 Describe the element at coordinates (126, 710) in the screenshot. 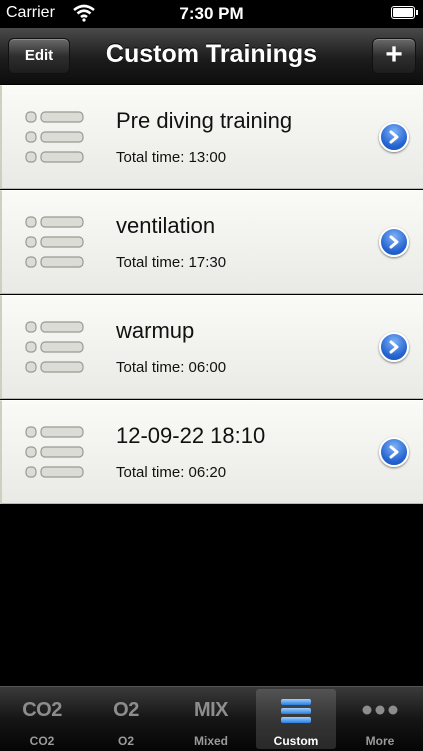

I see `o2-icon: O2` at that location.